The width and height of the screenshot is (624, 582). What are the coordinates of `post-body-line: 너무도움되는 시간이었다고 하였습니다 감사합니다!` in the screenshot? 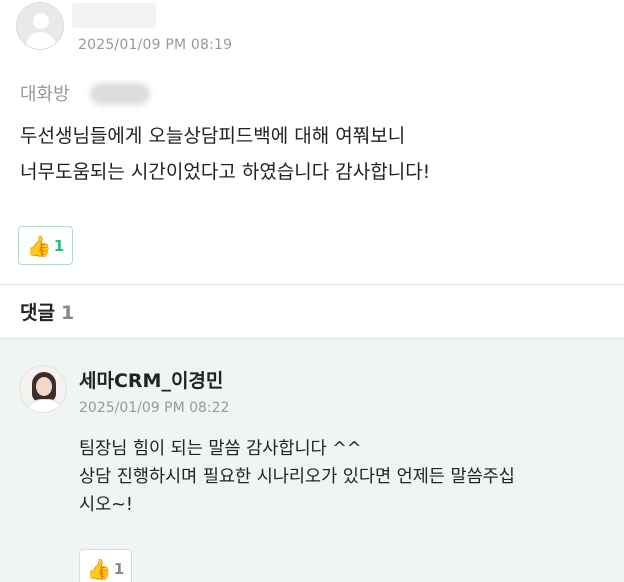 It's located at (225, 172).